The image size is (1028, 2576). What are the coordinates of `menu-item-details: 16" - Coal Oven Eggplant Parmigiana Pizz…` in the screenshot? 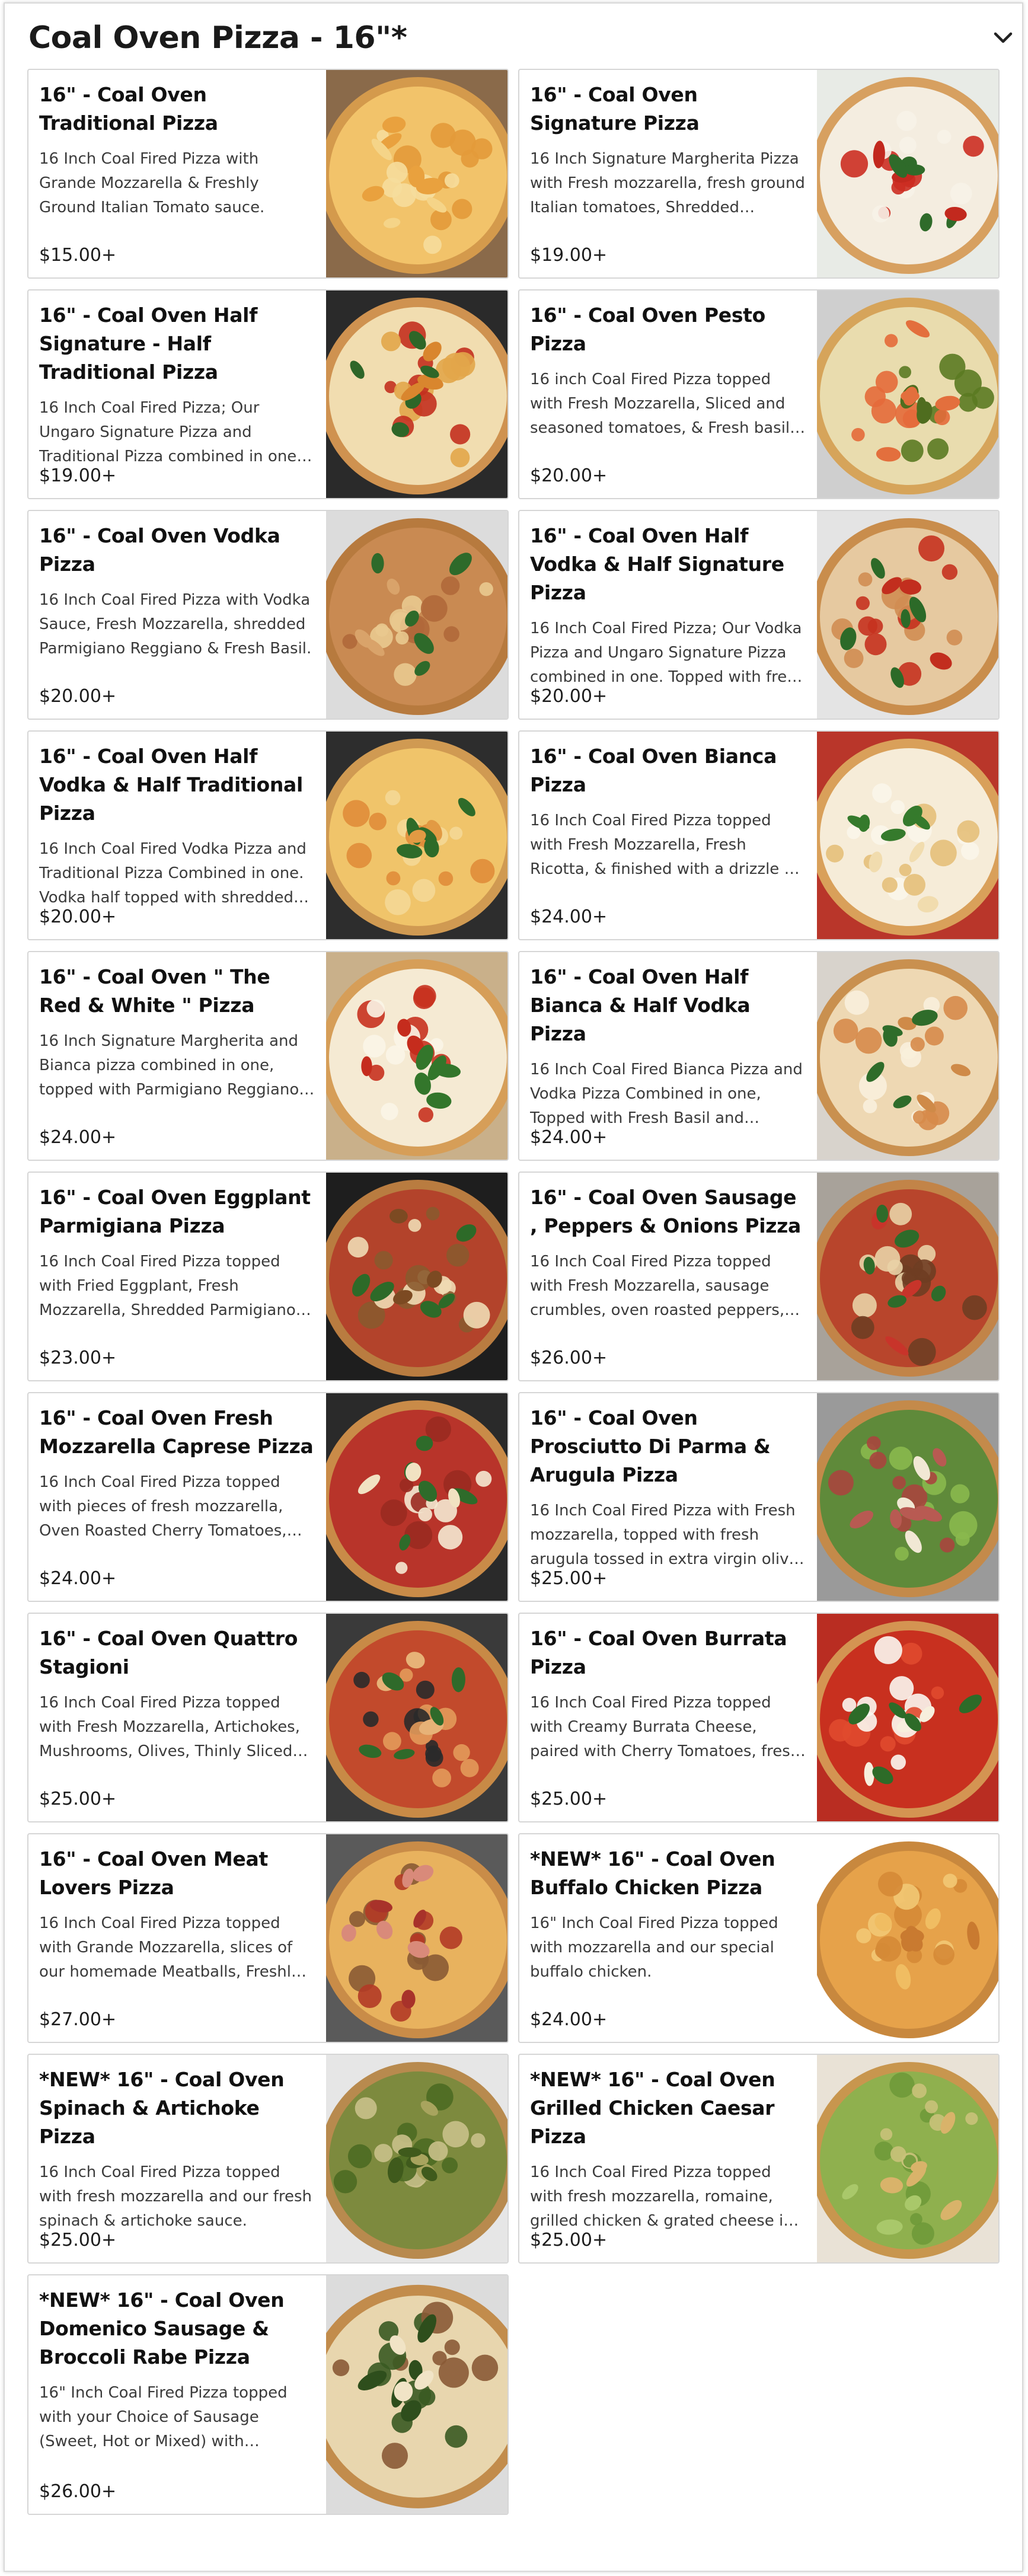 It's located at (177, 1276).